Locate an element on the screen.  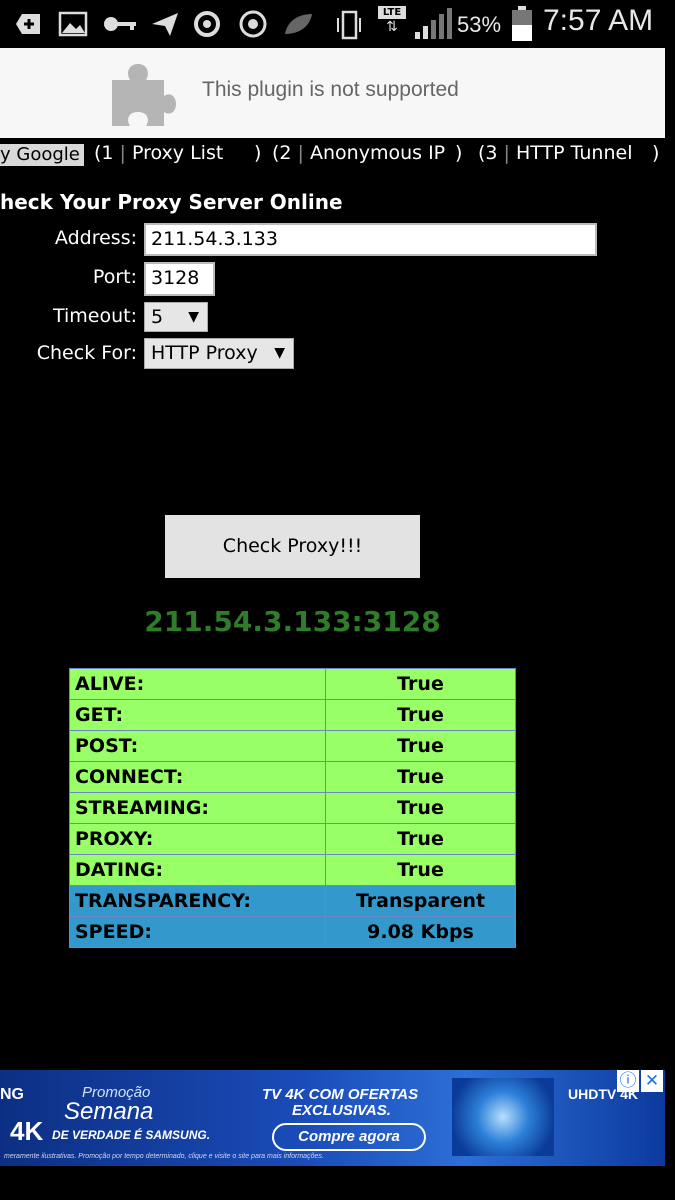
puzzle-piece-icon is located at coordinates (143, 93).